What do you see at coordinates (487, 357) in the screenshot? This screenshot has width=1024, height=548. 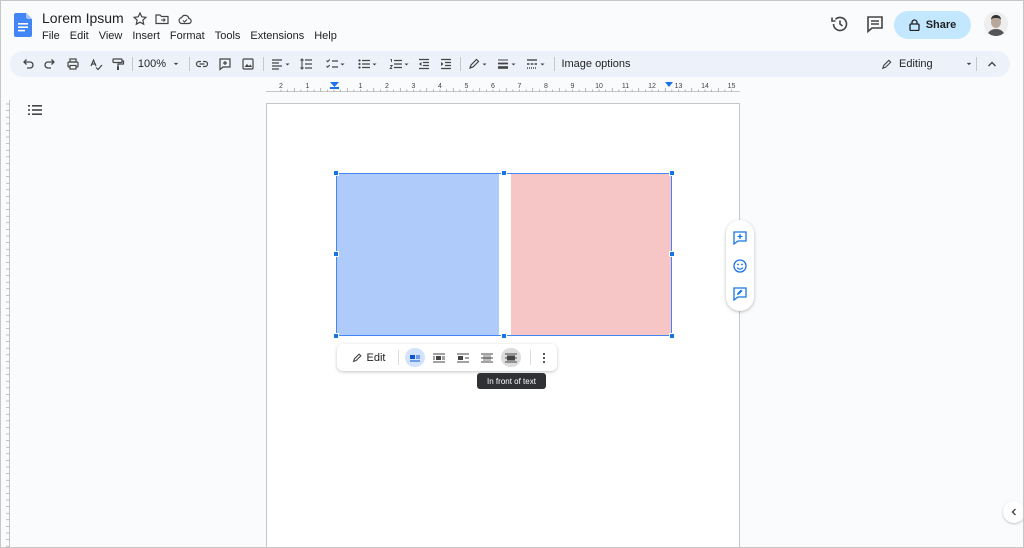 I see `behind-text-button` at bounding box center [487, 357].